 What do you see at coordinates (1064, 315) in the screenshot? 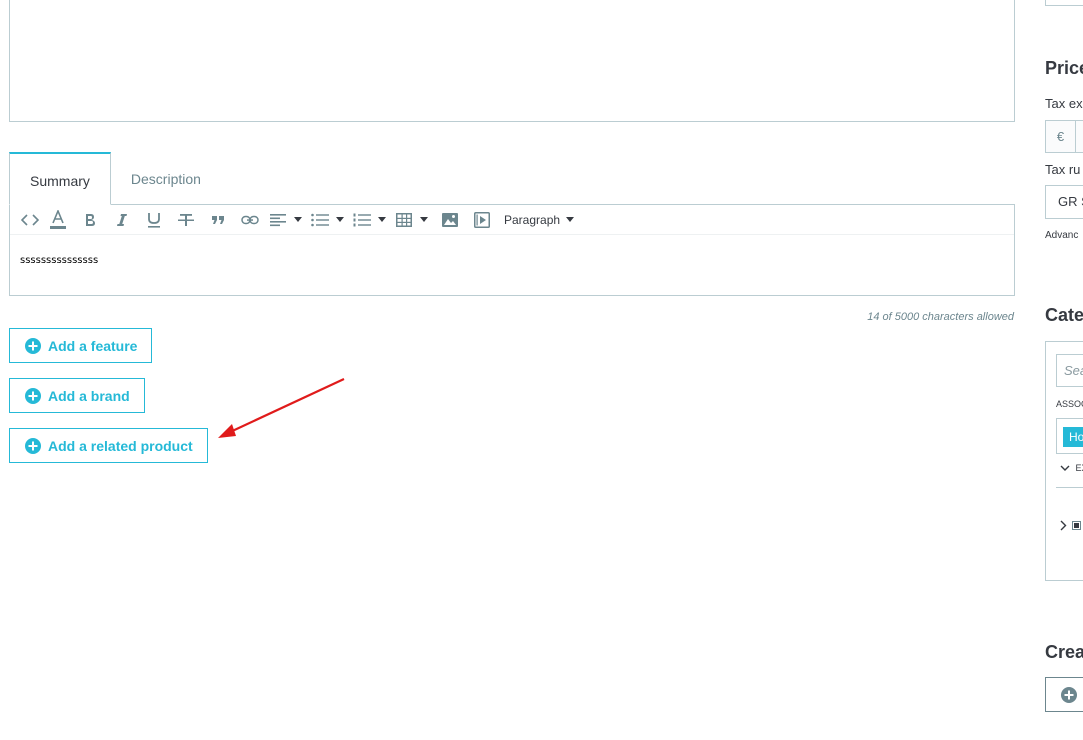
I see `categories-heading: Cate` at bounding box center [1064, 315].